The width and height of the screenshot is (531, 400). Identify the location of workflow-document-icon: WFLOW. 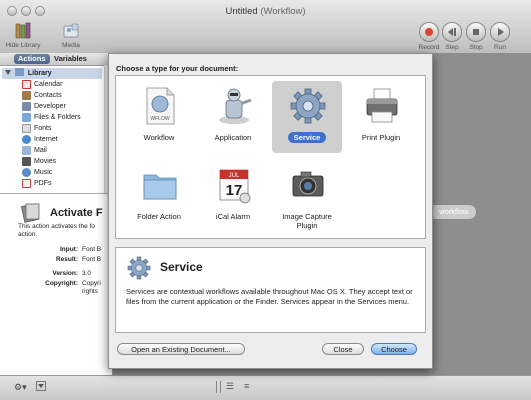
(160, 106).